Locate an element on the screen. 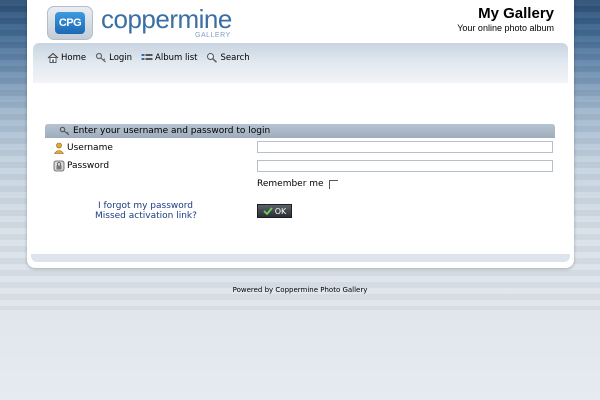  nav-item-login: Login is located at coordinates (113, 57).